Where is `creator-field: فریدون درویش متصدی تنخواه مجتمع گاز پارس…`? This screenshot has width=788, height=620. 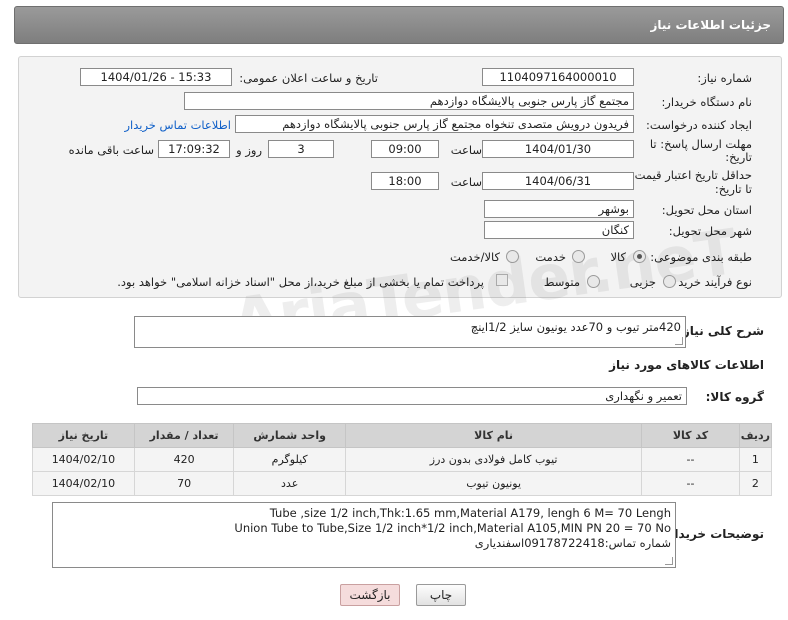 creator-field: فریدون درویش متصدی تنخواه مجتمع گاز پارس… is located at coordinates (434, 124).